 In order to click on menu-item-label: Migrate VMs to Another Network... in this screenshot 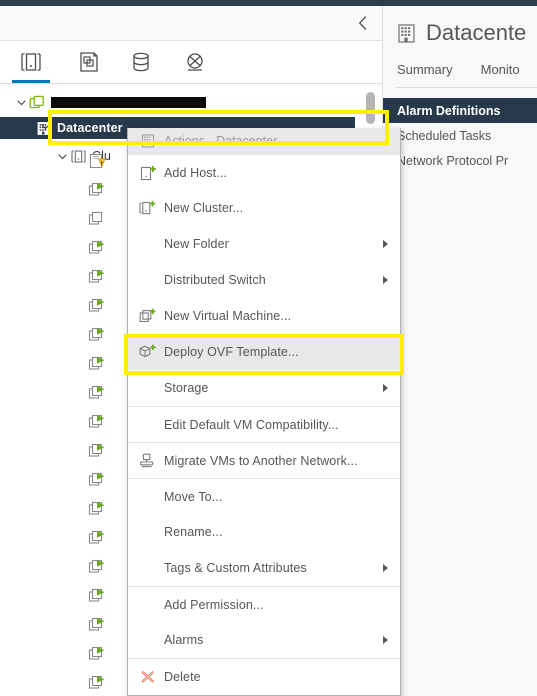, I will do `click(261, 460)`.